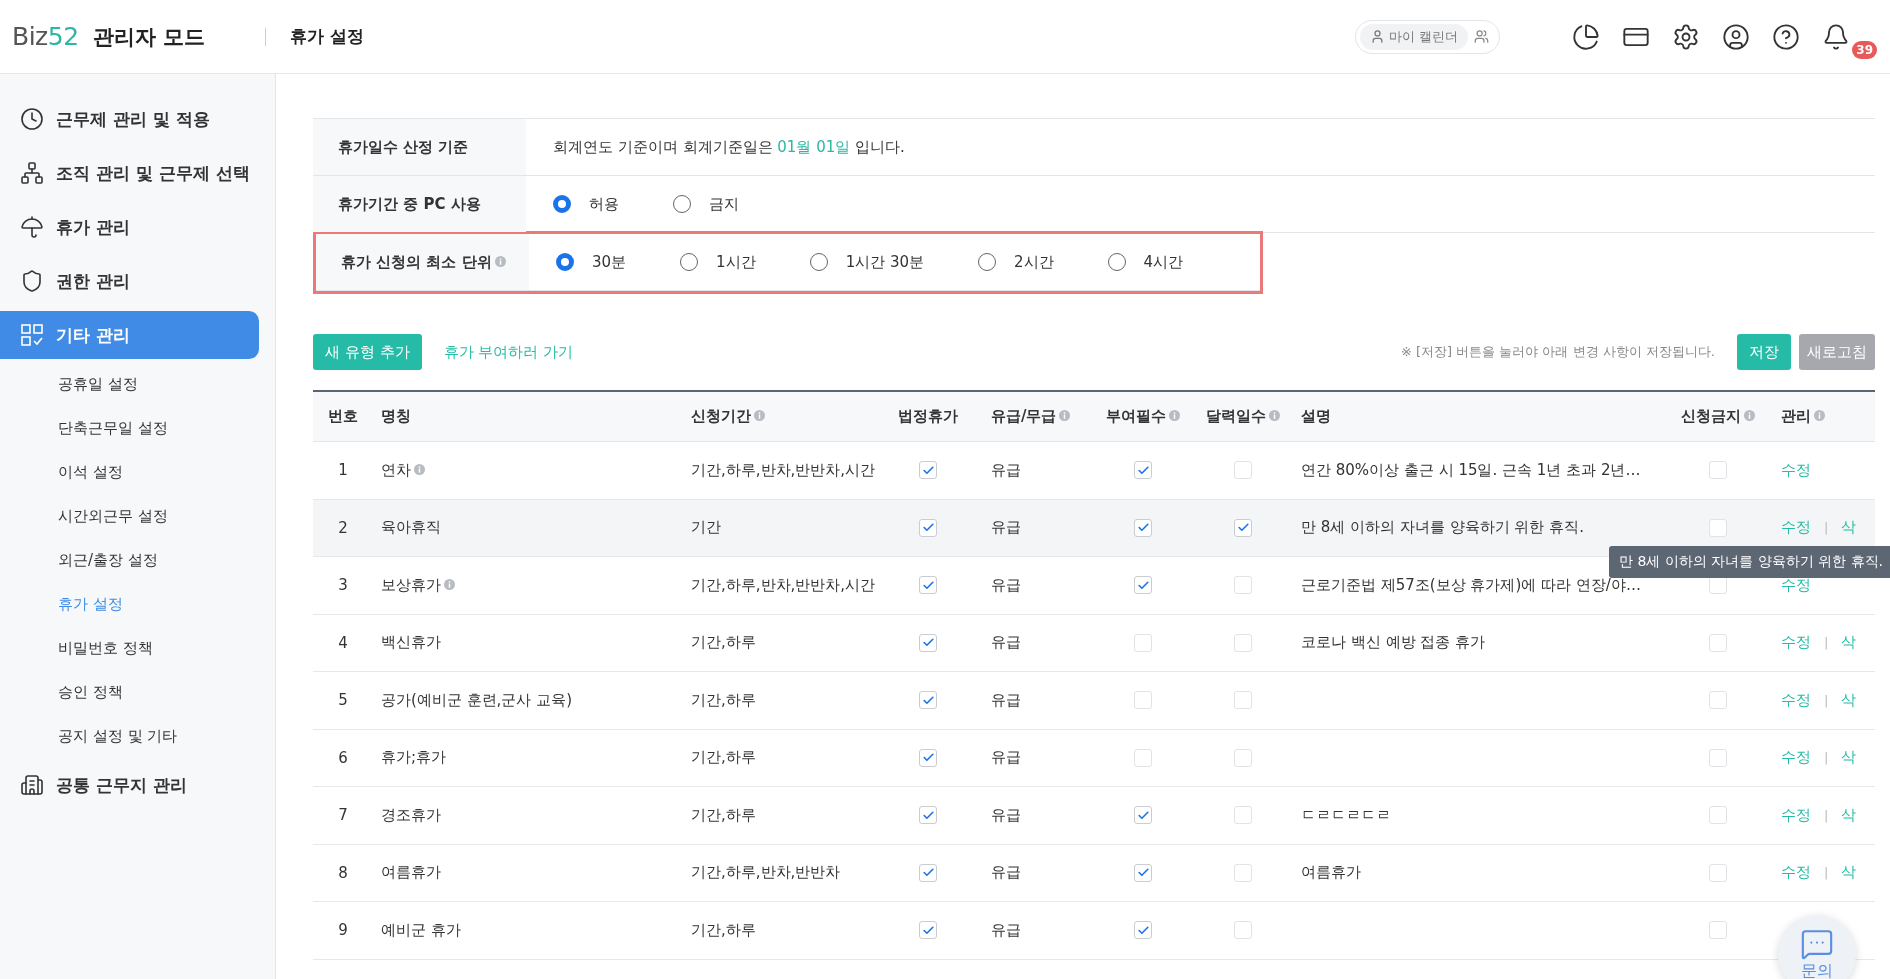  What do you see at coordinates (591, 262) in the screenshot?
I see `radio-option: 30분` at bounding box center [591, 262].